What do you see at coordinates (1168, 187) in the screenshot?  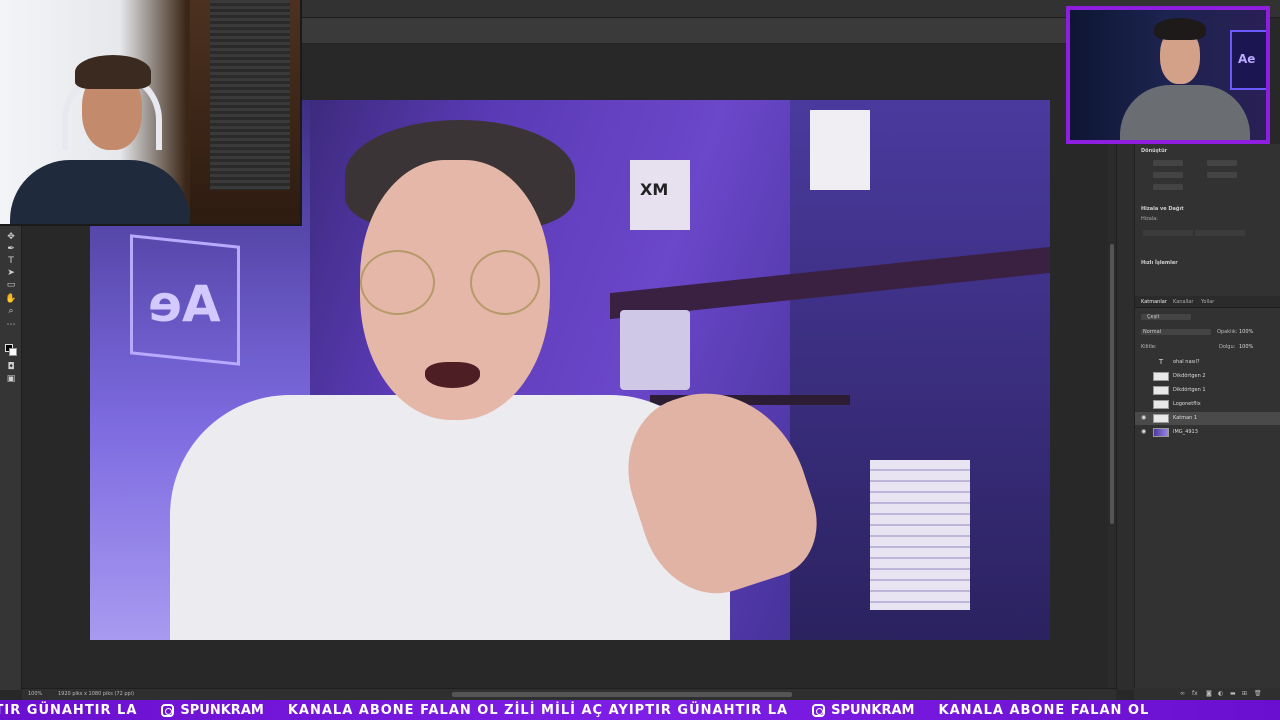 I see `angle-field` at bounding box center [1168, 187].